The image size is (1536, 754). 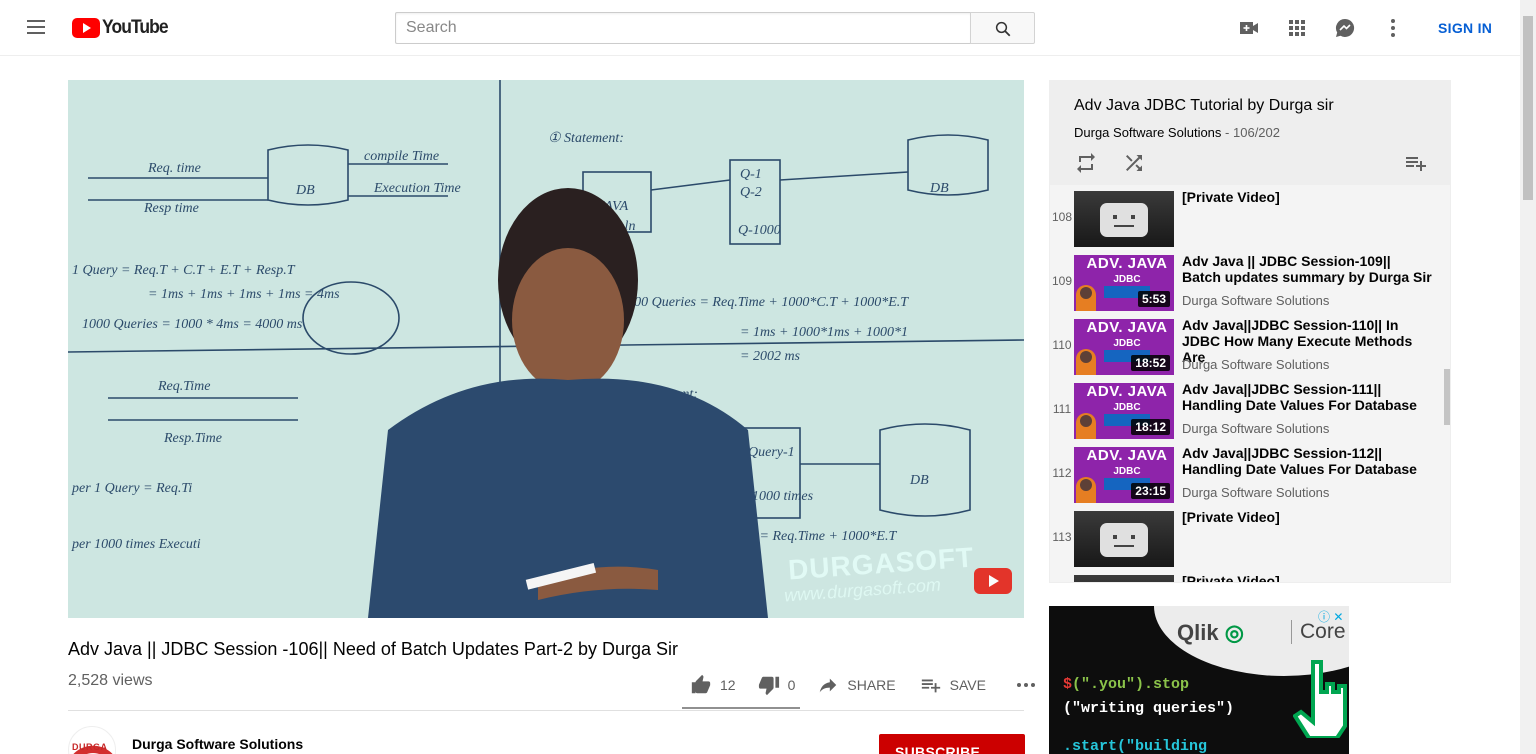 I want to click on search-button, so click(x=1002, y=28).